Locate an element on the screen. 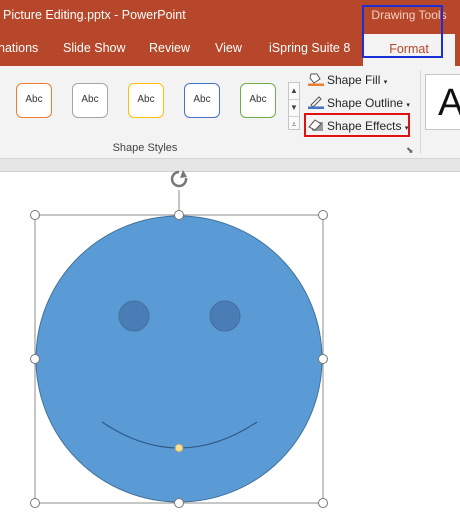  rotation-handle-icon is located at coordinates (179, 179).